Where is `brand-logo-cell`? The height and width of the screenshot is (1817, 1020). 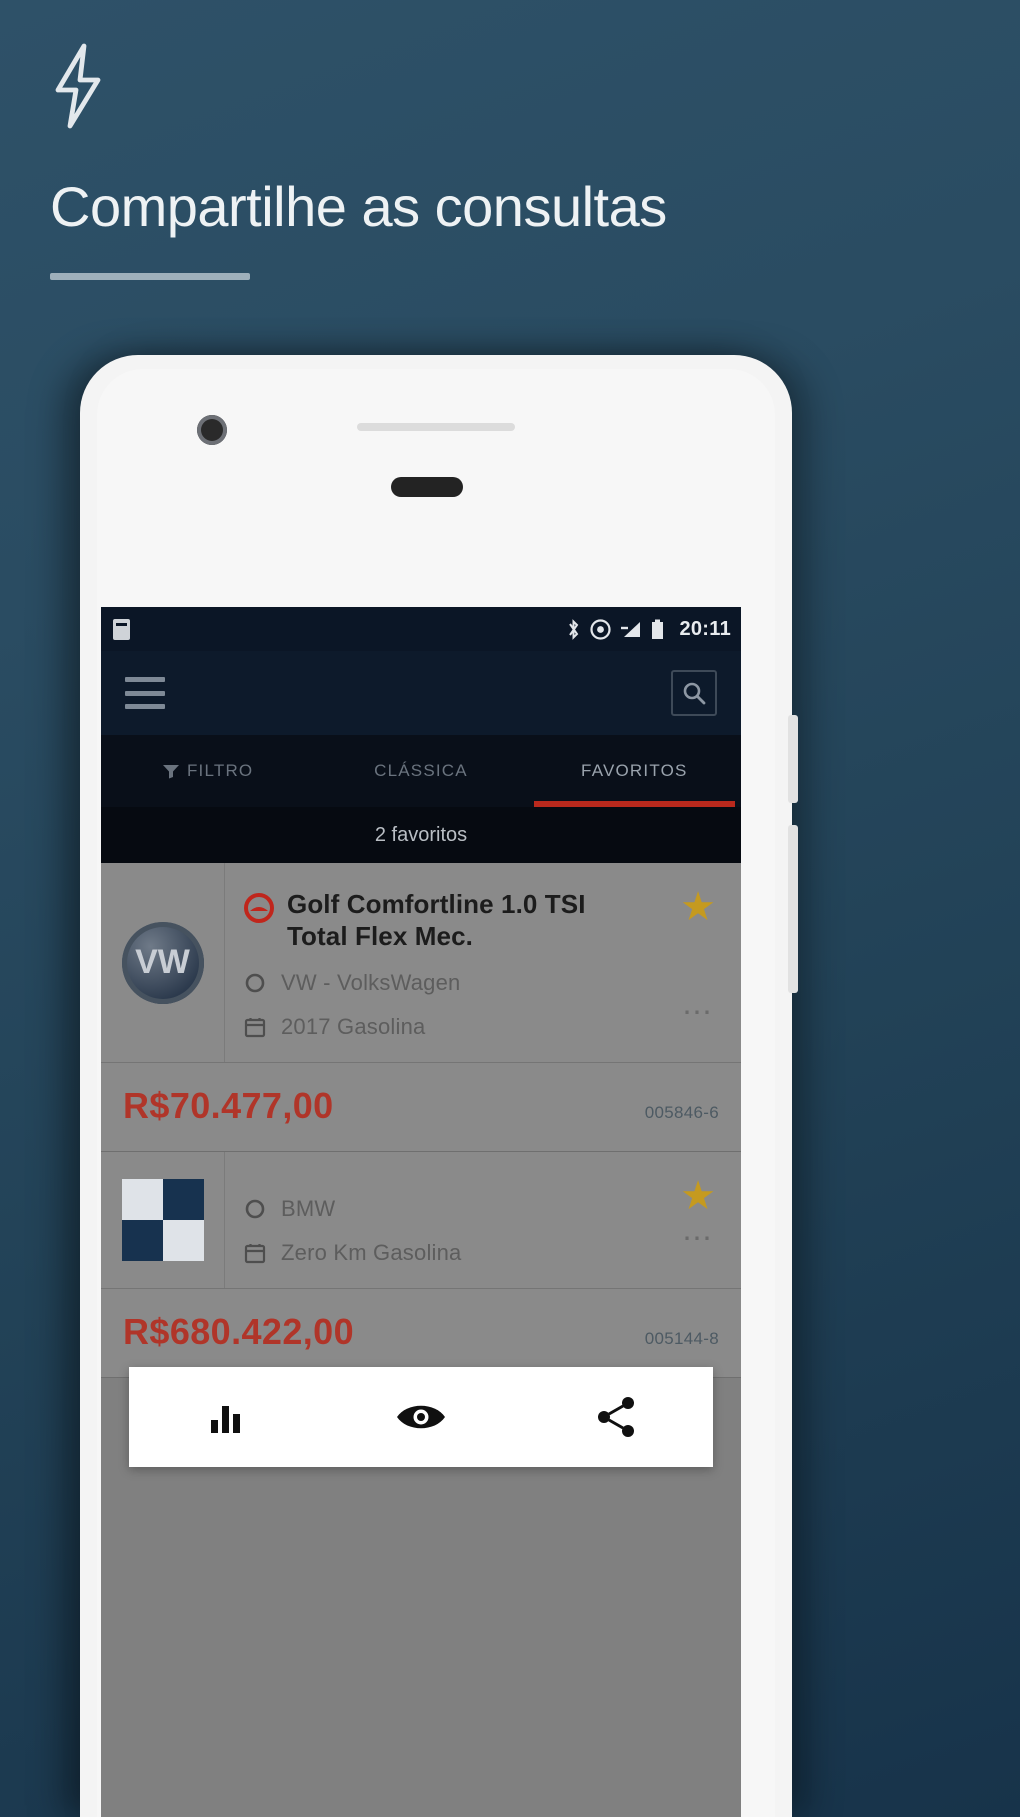
brand-logo-cell is located at coordinates (163, 1220).